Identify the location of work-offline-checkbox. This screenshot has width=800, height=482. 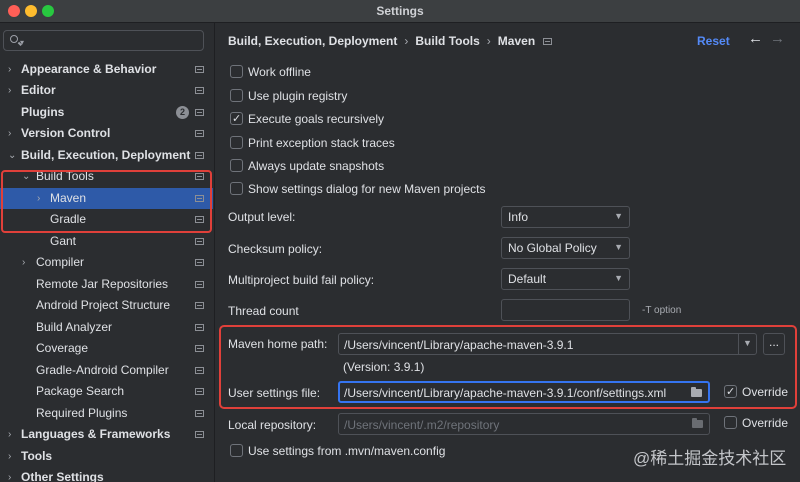
(236, 71).